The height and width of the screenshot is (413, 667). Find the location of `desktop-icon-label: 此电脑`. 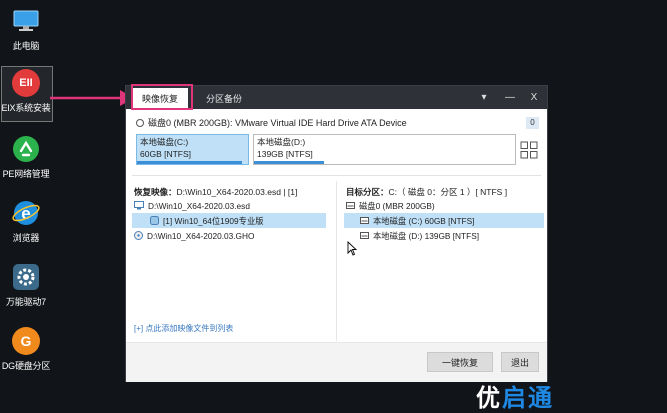

desktop-icon-label: 此电脑 is located at coordinates (26, 46).